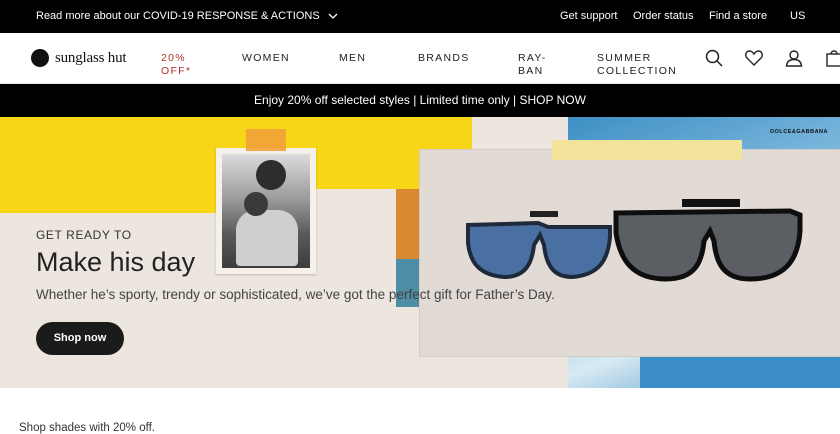 The width and height of the screenshot is (840, 434). What do you see at coordinates (714, 58) in the screenshot?
I see `search-icon` at bounding box center [714, 58].